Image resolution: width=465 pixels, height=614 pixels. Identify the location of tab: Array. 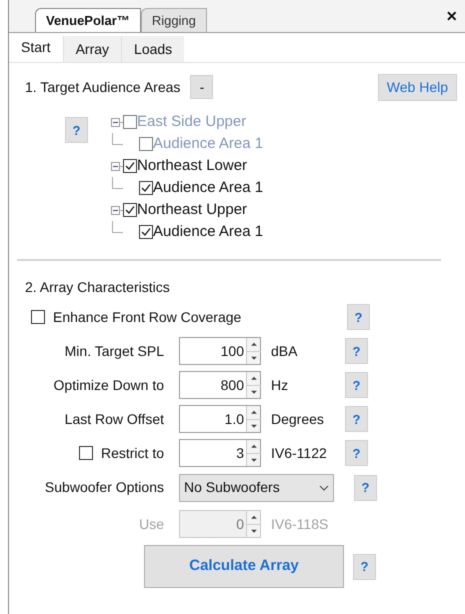
(92, 49).